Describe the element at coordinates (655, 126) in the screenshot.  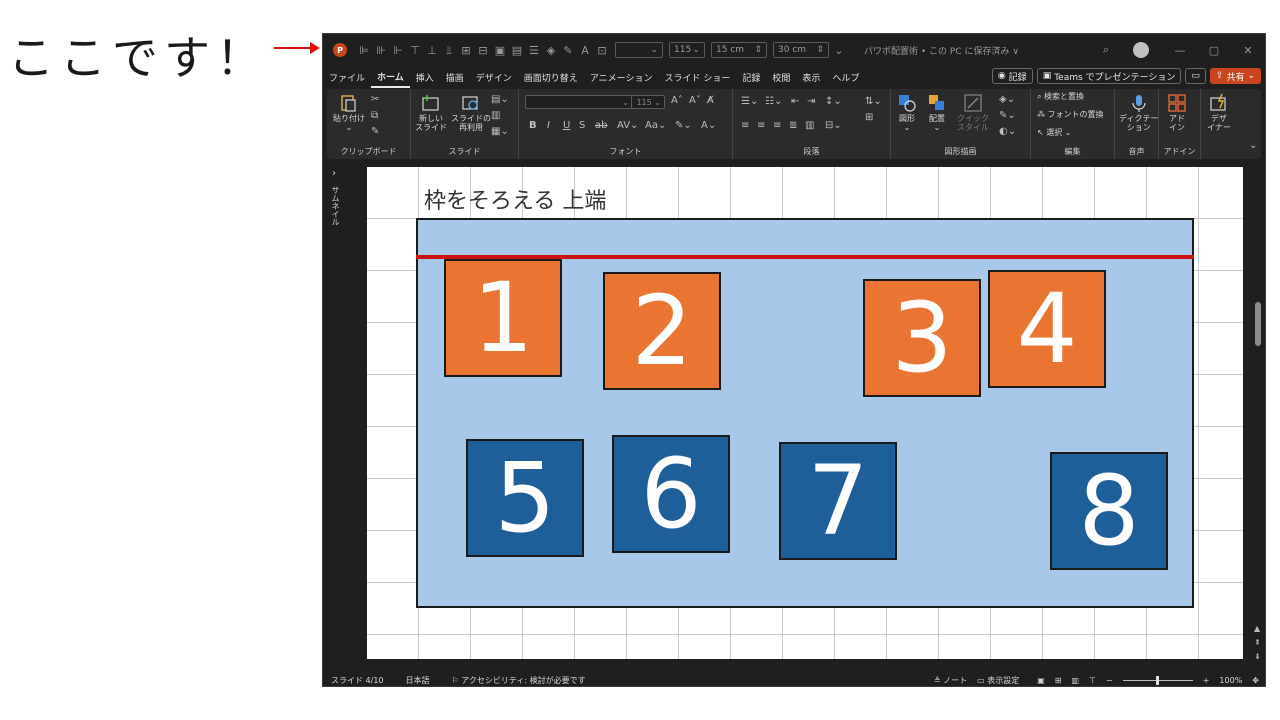
I see `change-case-icon: Aa⌄` at that location.